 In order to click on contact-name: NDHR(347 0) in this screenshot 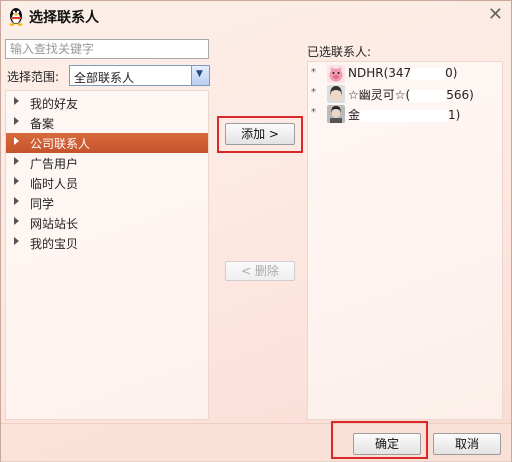, I will do `click(403, 73)`.